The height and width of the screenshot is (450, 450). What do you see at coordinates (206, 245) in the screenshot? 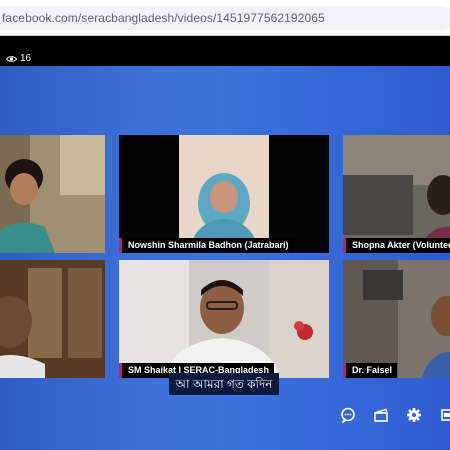
I see `participant-name-label: Nowshin Sharmila Badhon (Jatrabari)` at bounding box center [206, 245].